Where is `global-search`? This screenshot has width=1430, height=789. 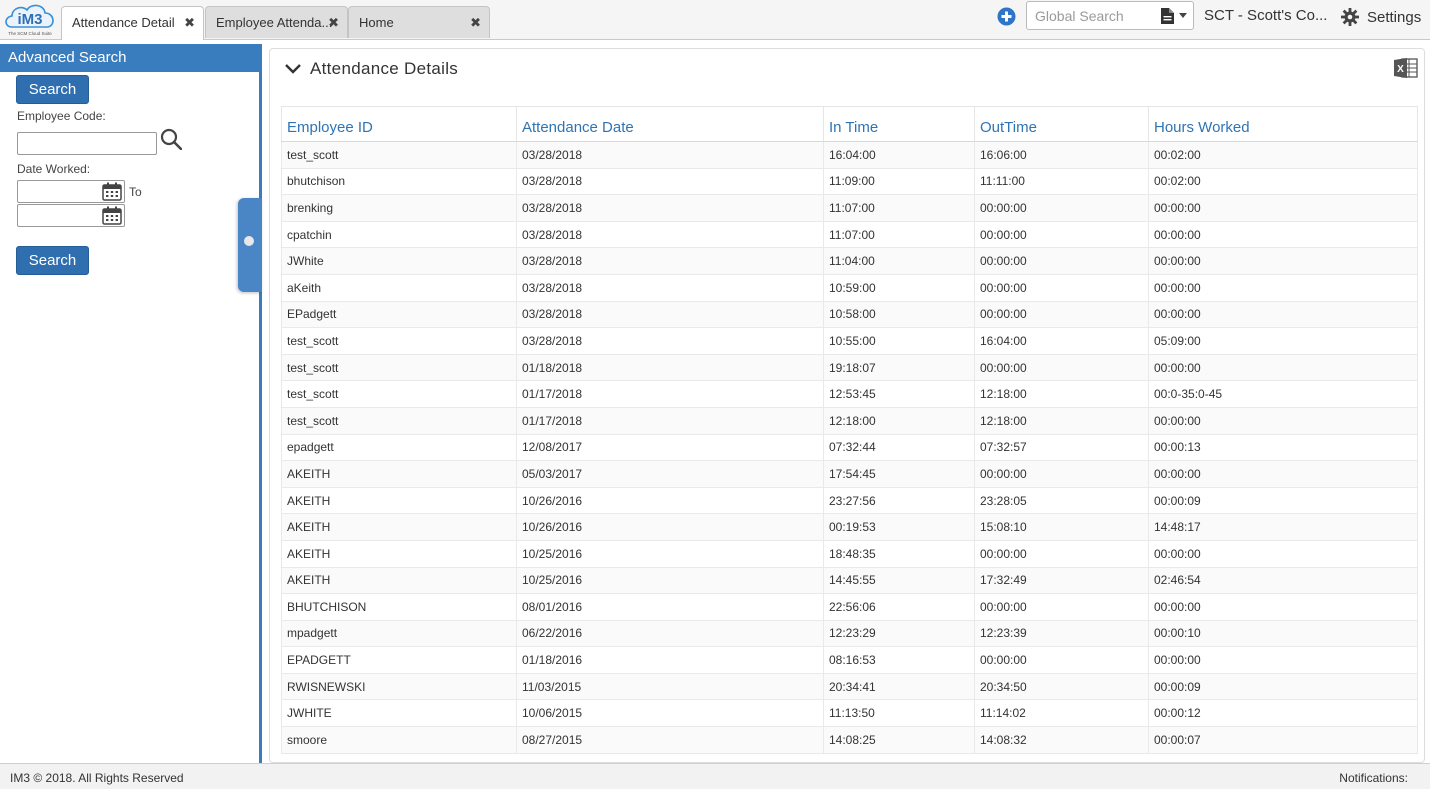 global-search is located at coordinates (1110, 15).